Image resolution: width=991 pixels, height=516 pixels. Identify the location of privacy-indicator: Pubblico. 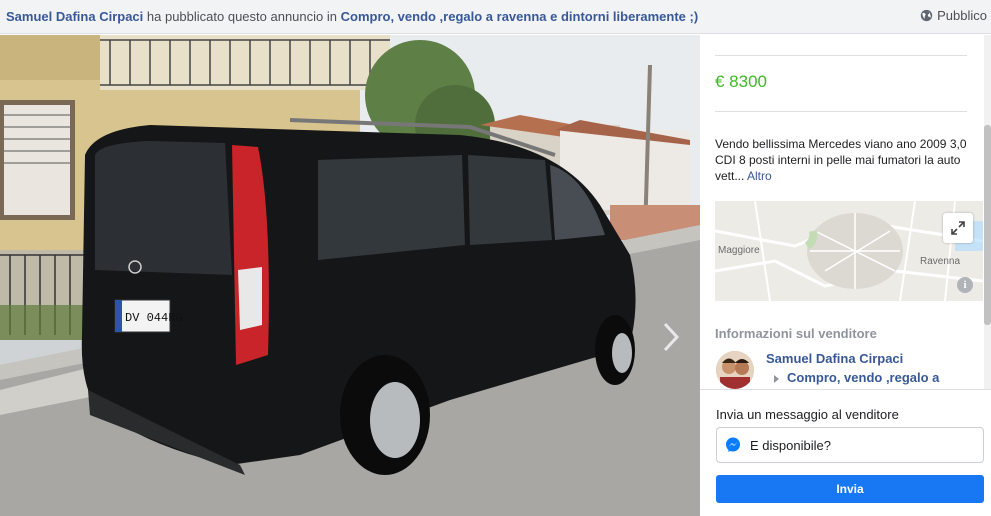
(953, 15).